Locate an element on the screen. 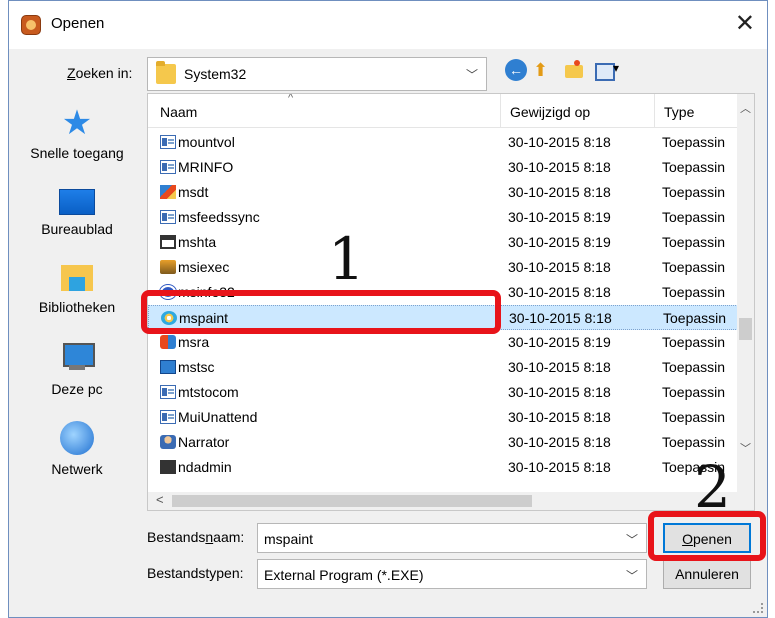 This screenshot has width=775, height=618. close-icon: ✕ is located at coordinates (745, 23).